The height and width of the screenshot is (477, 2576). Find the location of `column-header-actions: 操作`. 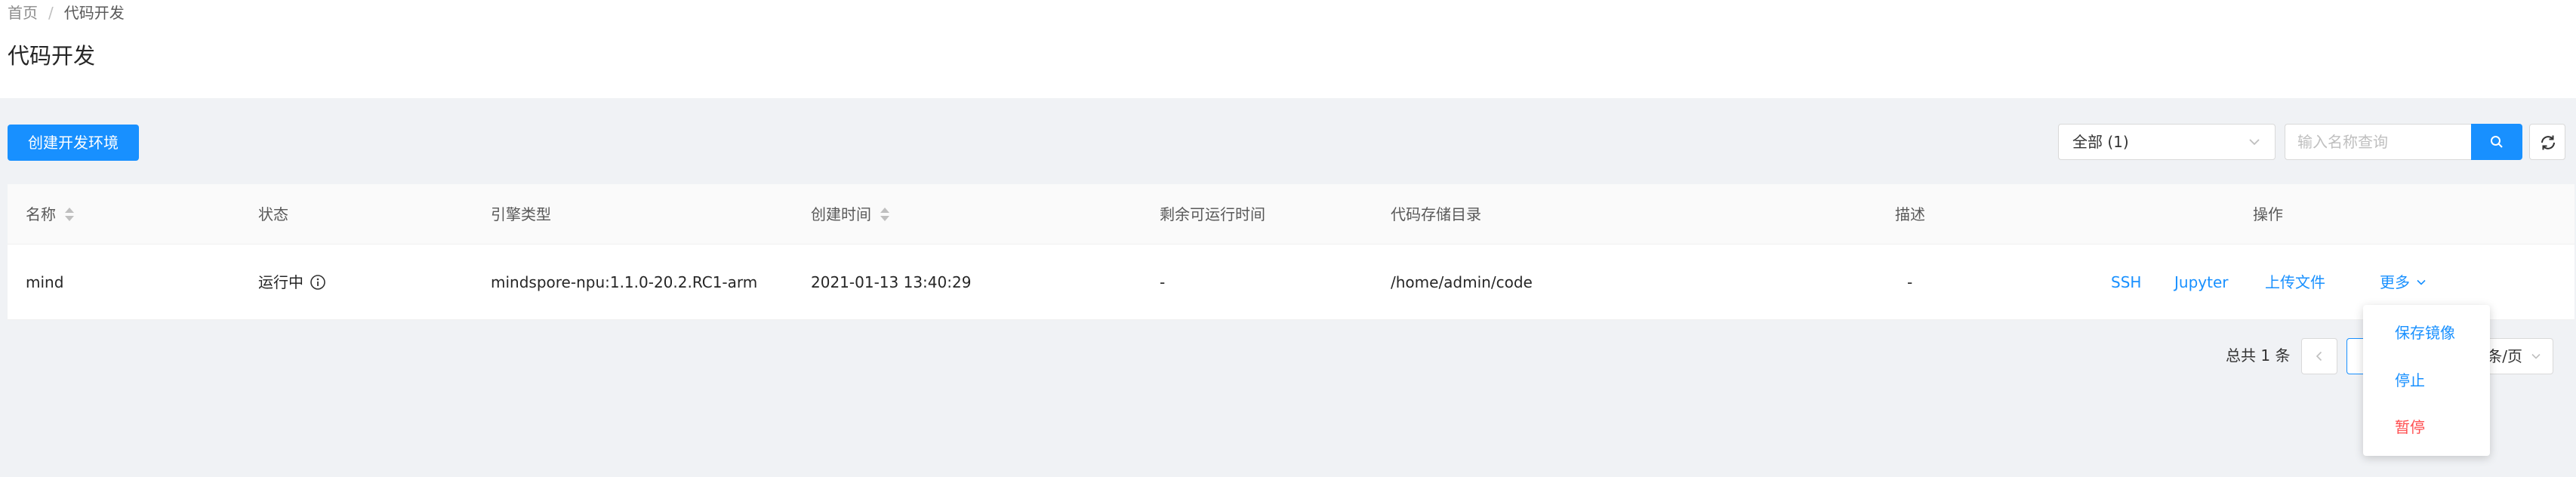

column-header-actions: 操作 is located at coordinates (2268, 214).